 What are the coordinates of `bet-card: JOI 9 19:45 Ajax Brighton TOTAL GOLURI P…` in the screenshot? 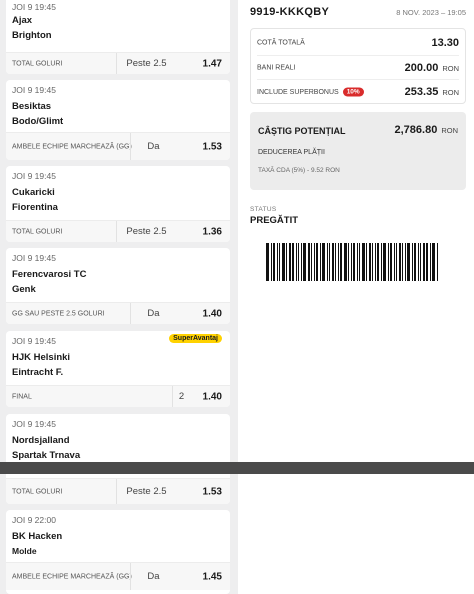 It's located at (118, 37).